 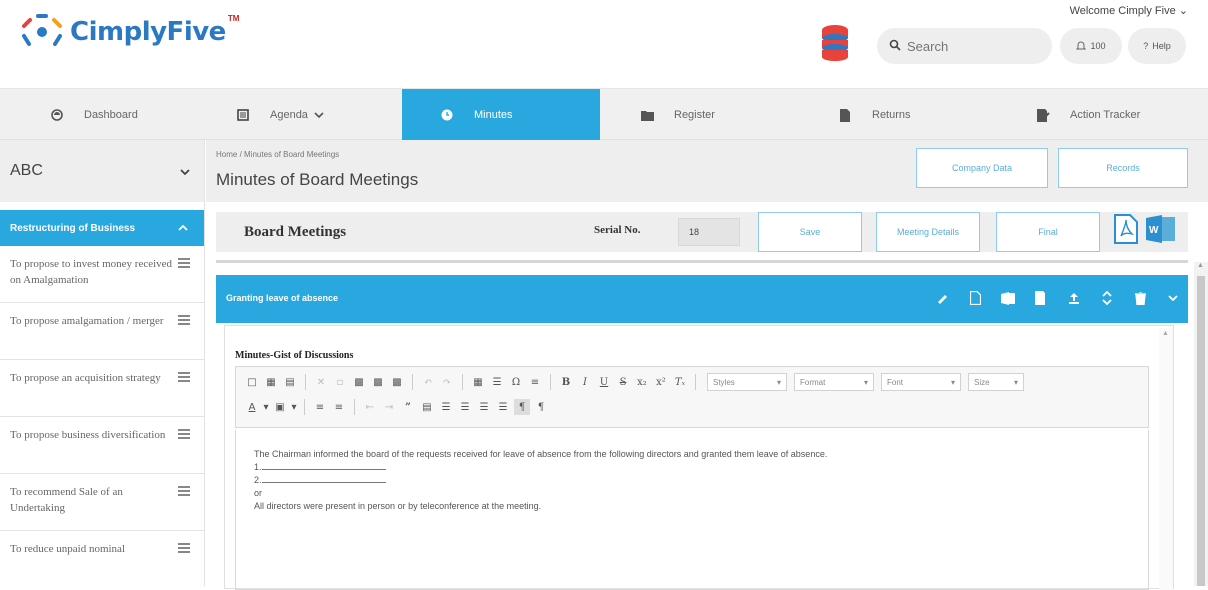 I want to click on new-page-icon: □, so click(x=252, y=382).